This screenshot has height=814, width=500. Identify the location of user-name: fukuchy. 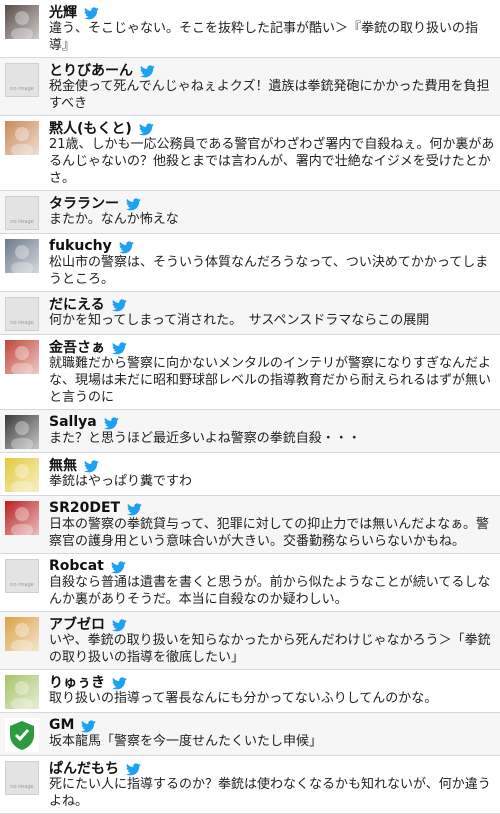
(80, 246).